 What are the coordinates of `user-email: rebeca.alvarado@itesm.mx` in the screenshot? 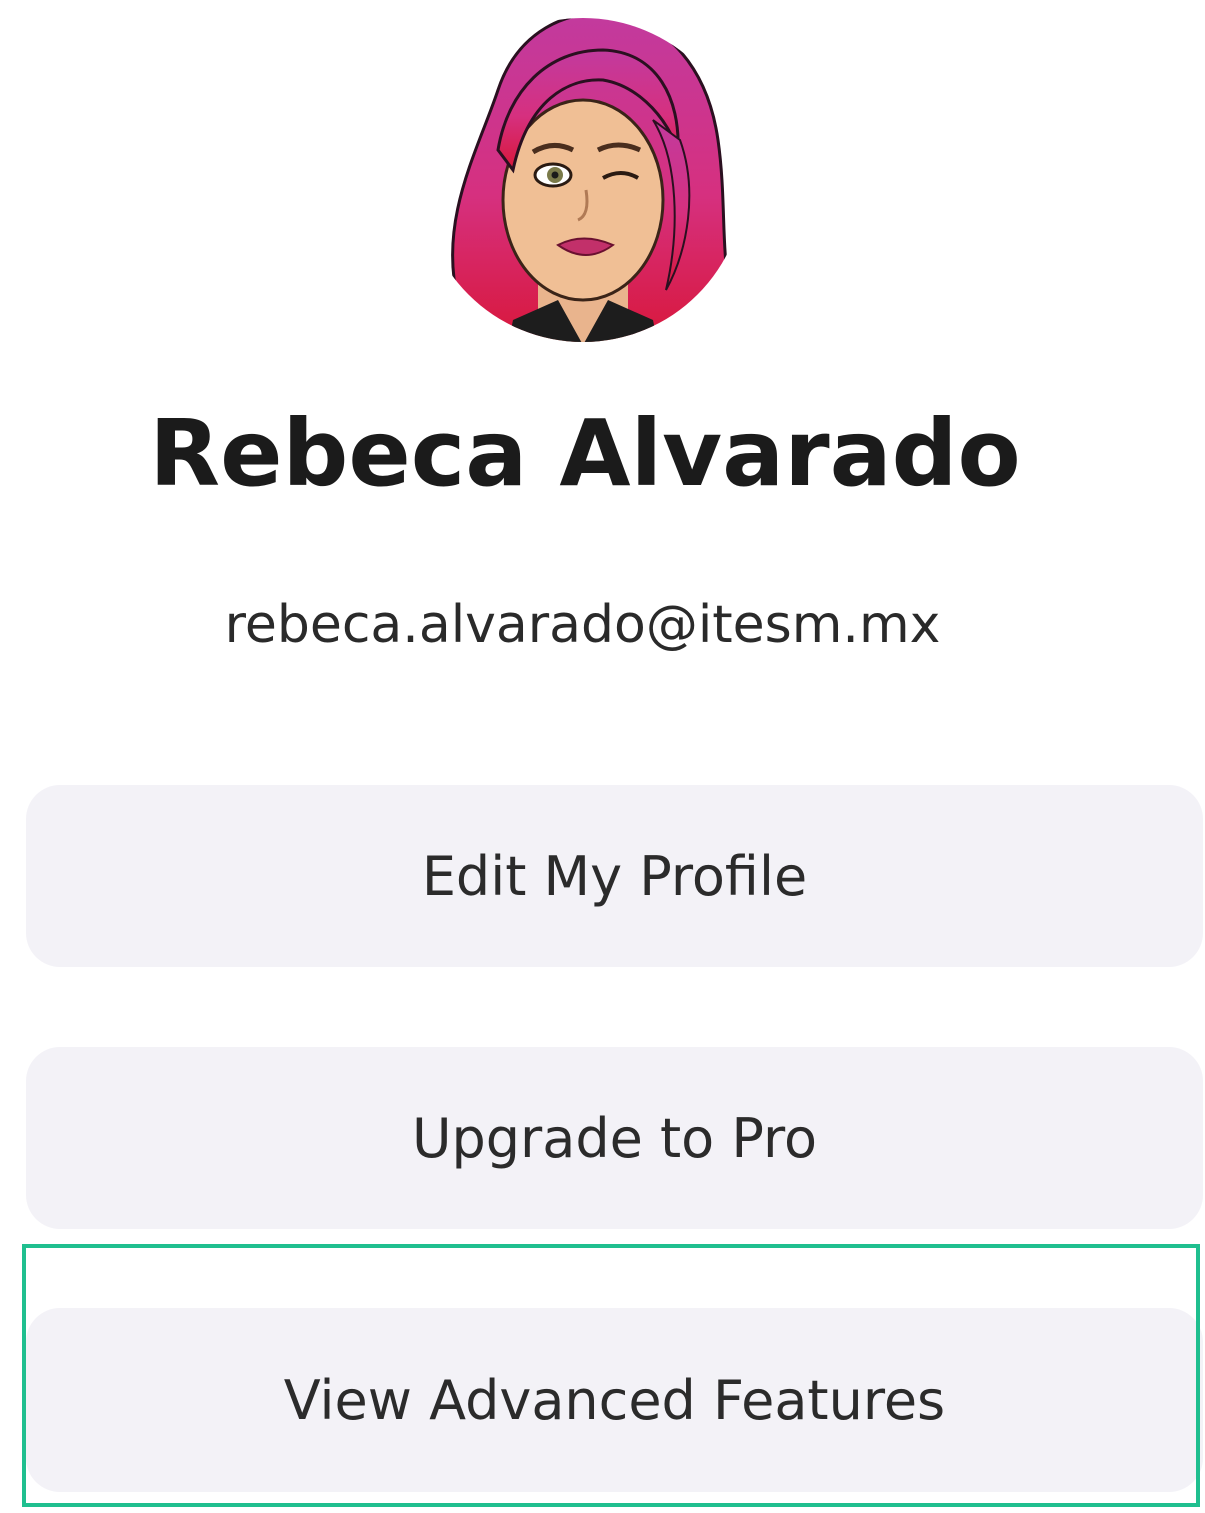 It's located at (582, 625).